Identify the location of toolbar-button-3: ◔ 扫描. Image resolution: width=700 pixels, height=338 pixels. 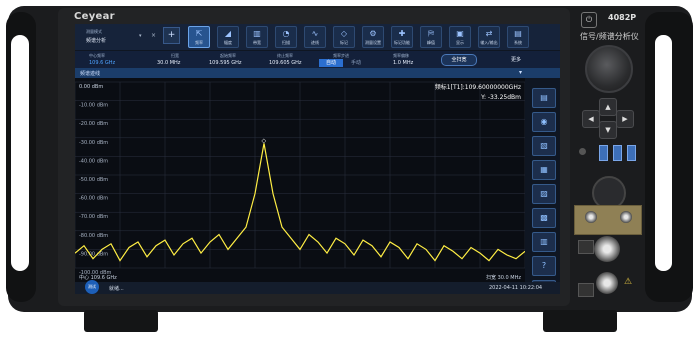
(286, 37).